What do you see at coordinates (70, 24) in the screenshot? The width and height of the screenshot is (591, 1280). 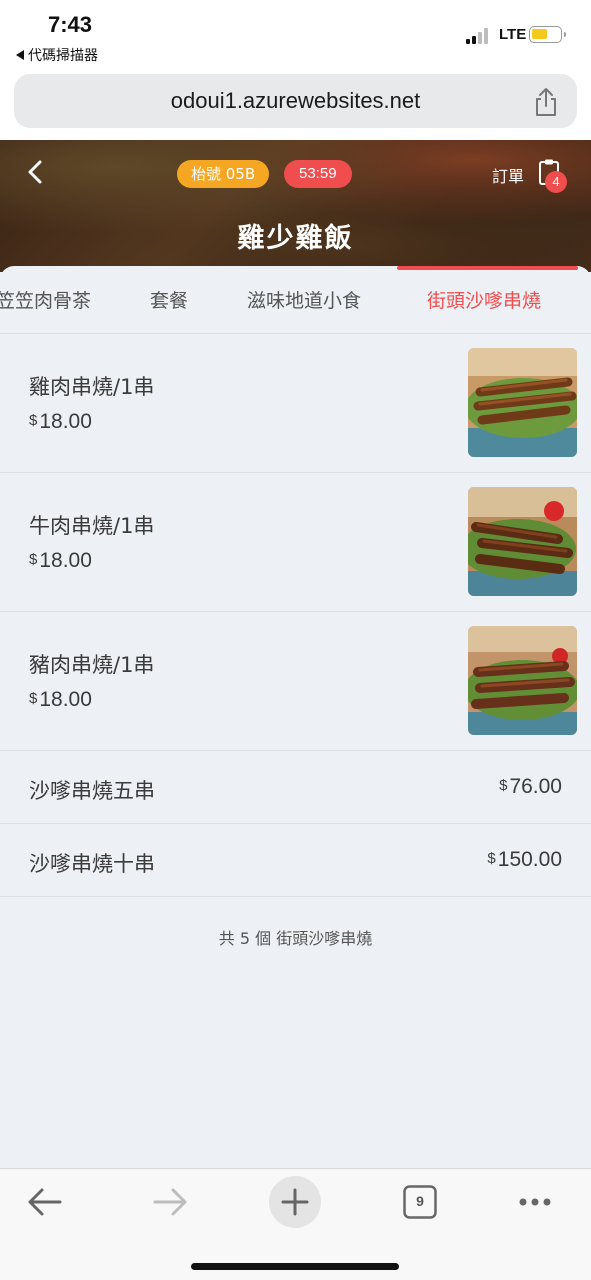 I see `status-time: 7:43` at bounding box center [70, 24].